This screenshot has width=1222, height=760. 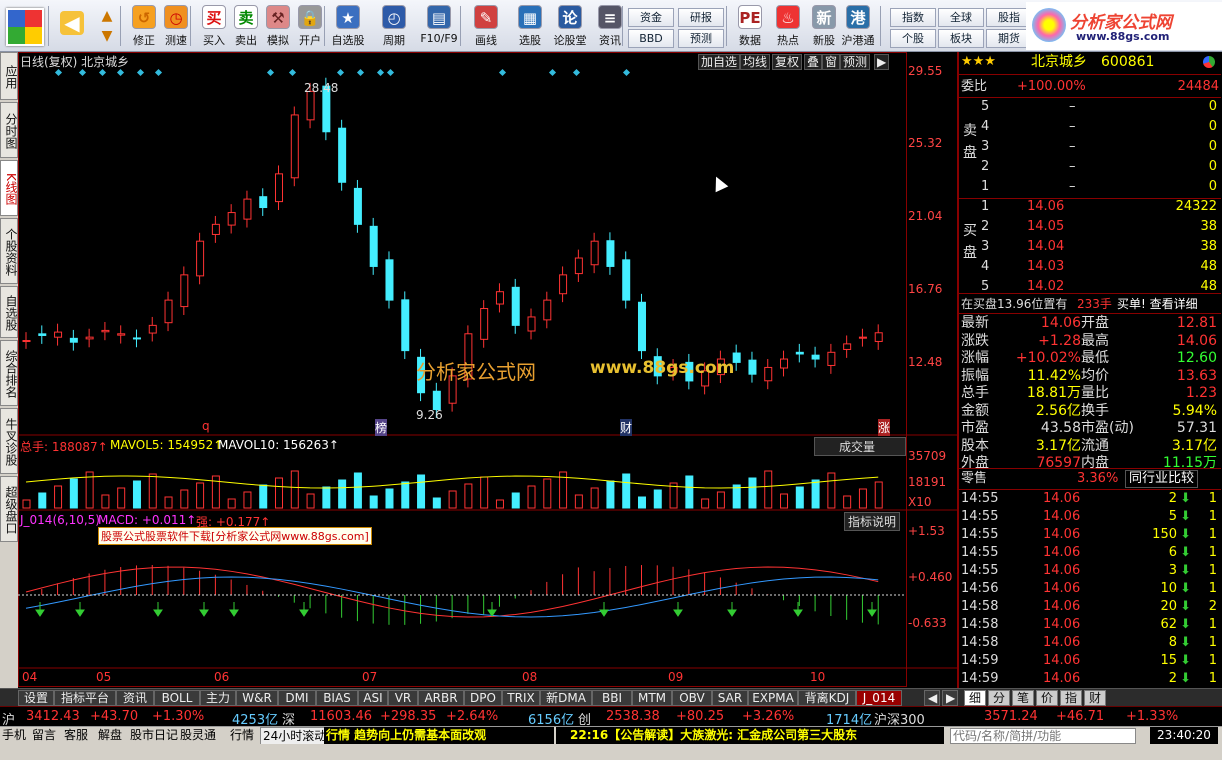 What do you see at coordinates (72, 26) in the screenshot?
I see `back-button: ◀` at bounding box center [72, 26].